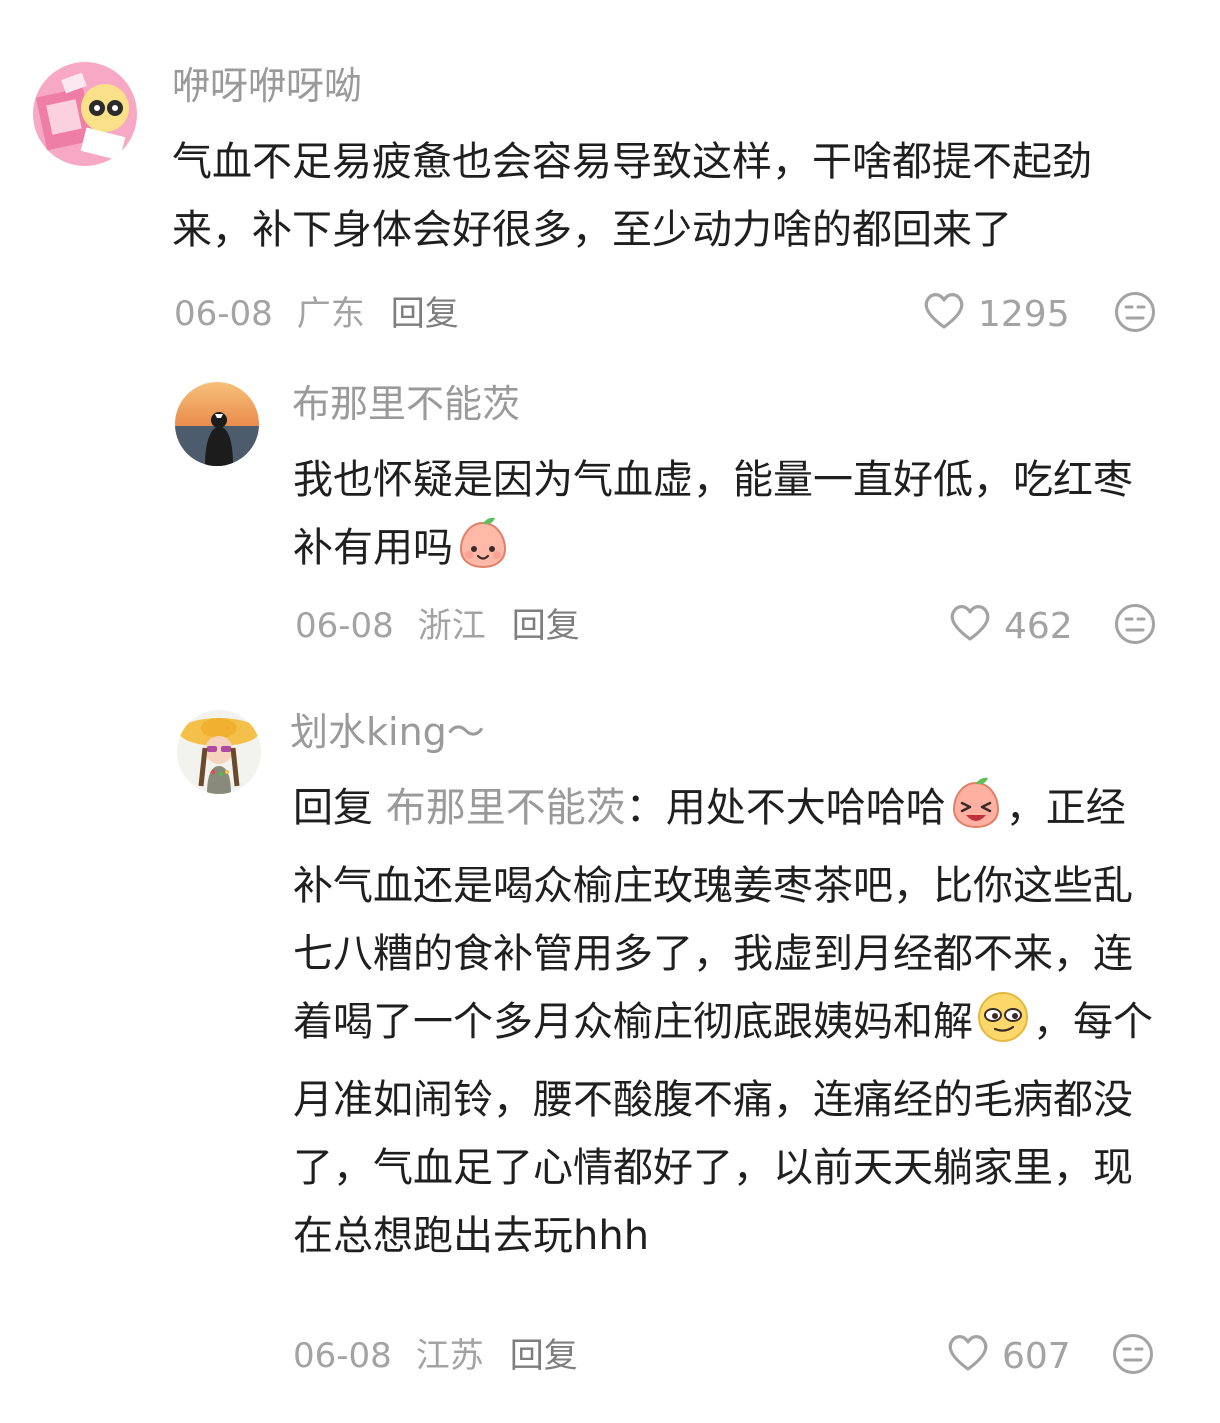  I want to click on comment-meta: 06-08 浙江 回复, so click(437, 626).